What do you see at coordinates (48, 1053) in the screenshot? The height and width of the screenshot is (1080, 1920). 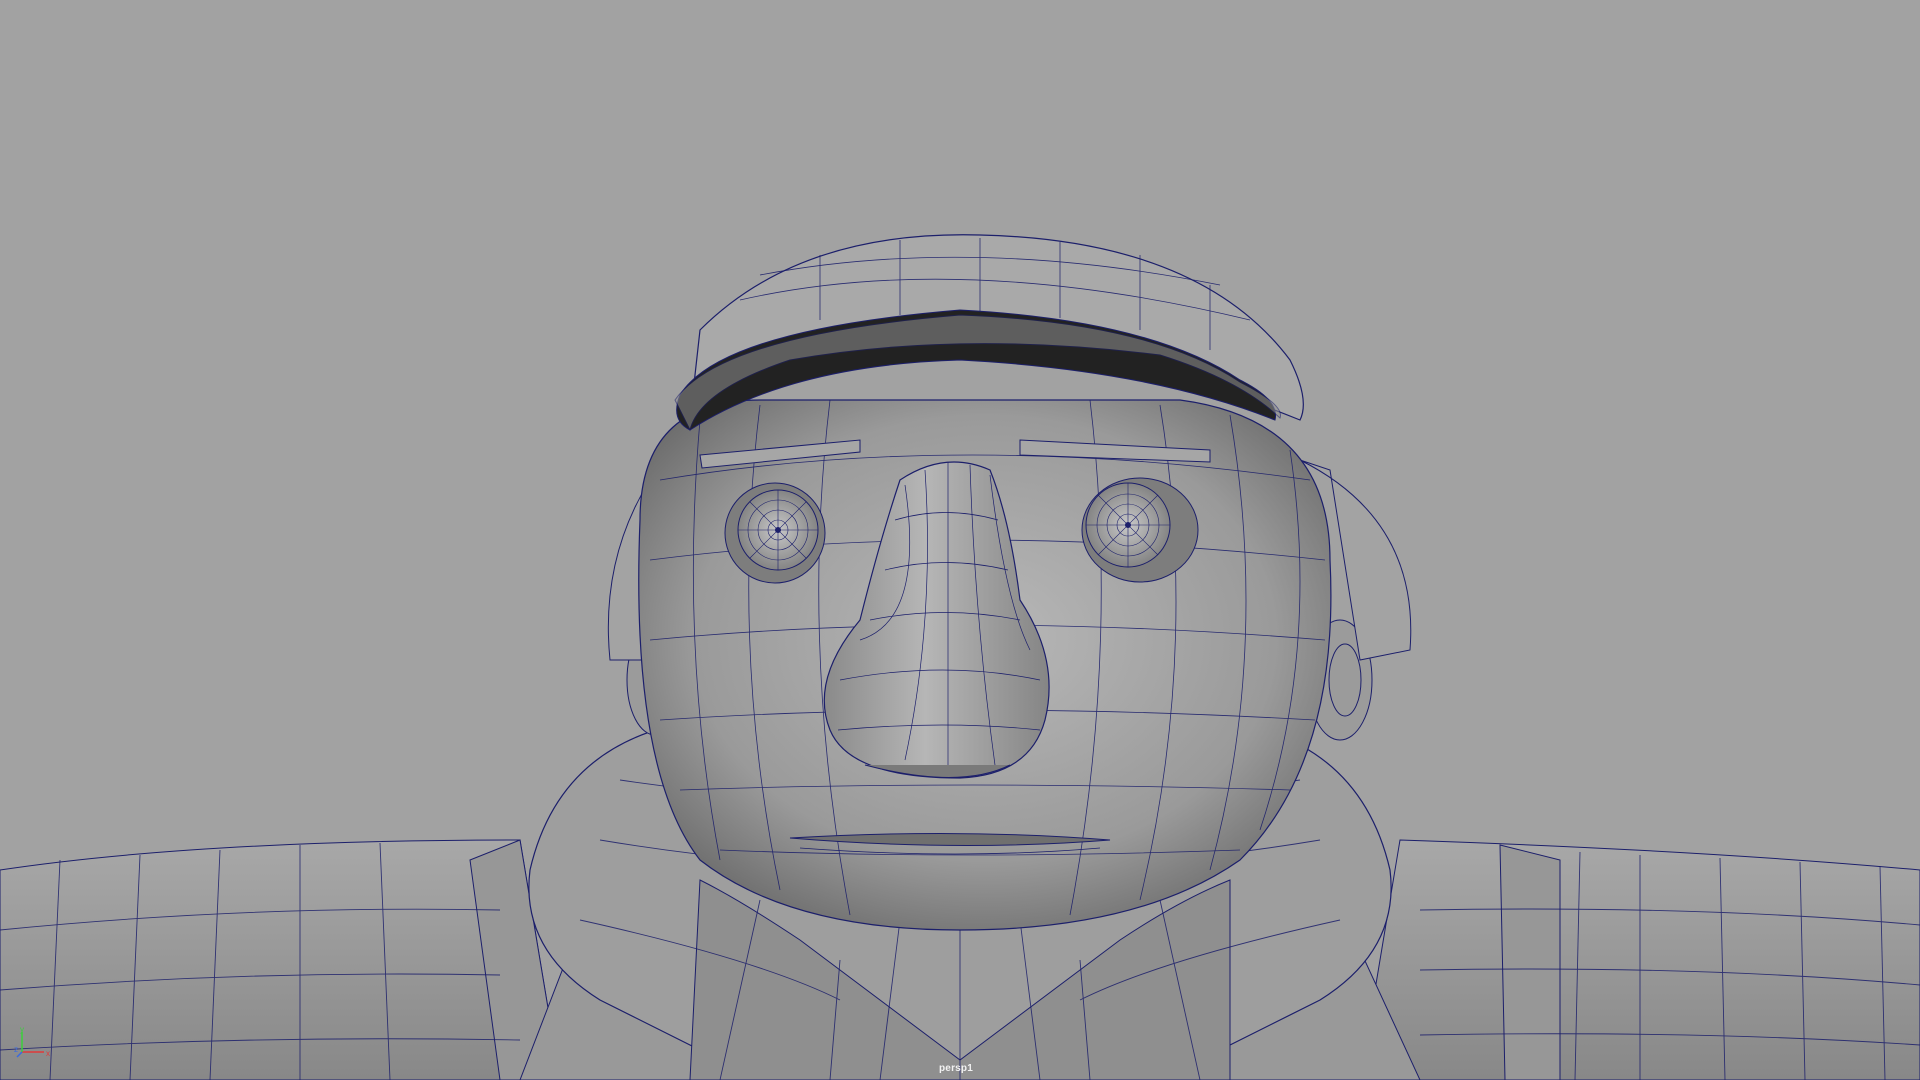 I see `x-axis-label: x` at bounding box center [48, 1053].